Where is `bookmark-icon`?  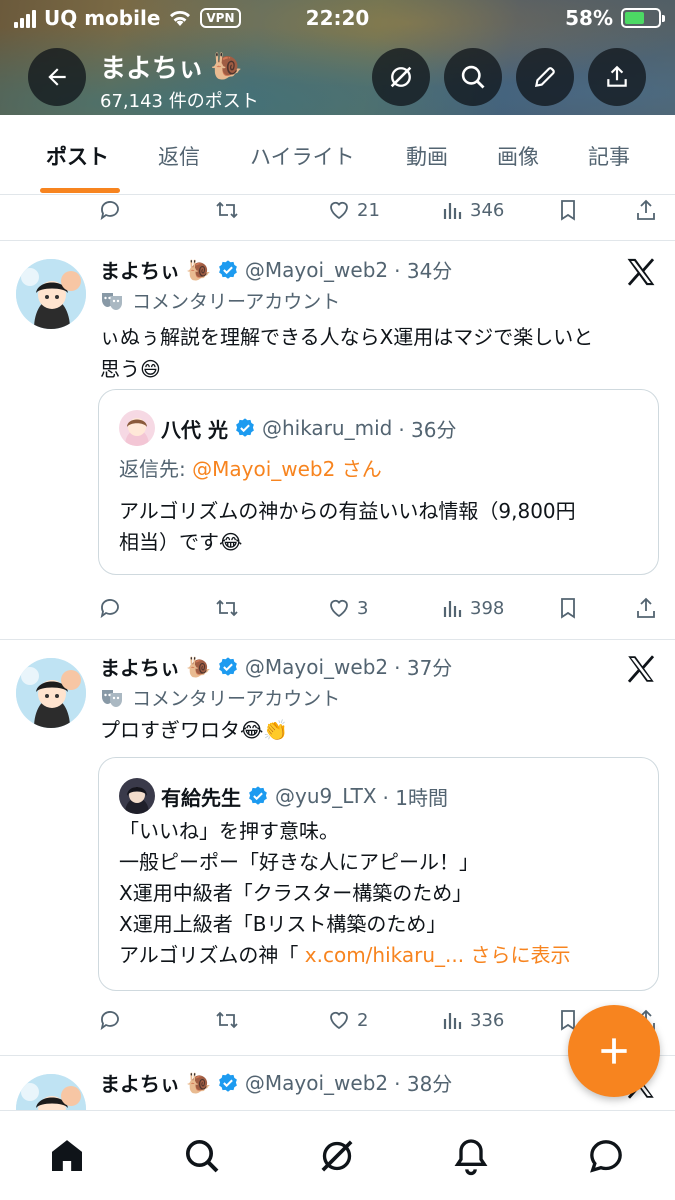
bookmark-icon is located at coordinates (568, 210).